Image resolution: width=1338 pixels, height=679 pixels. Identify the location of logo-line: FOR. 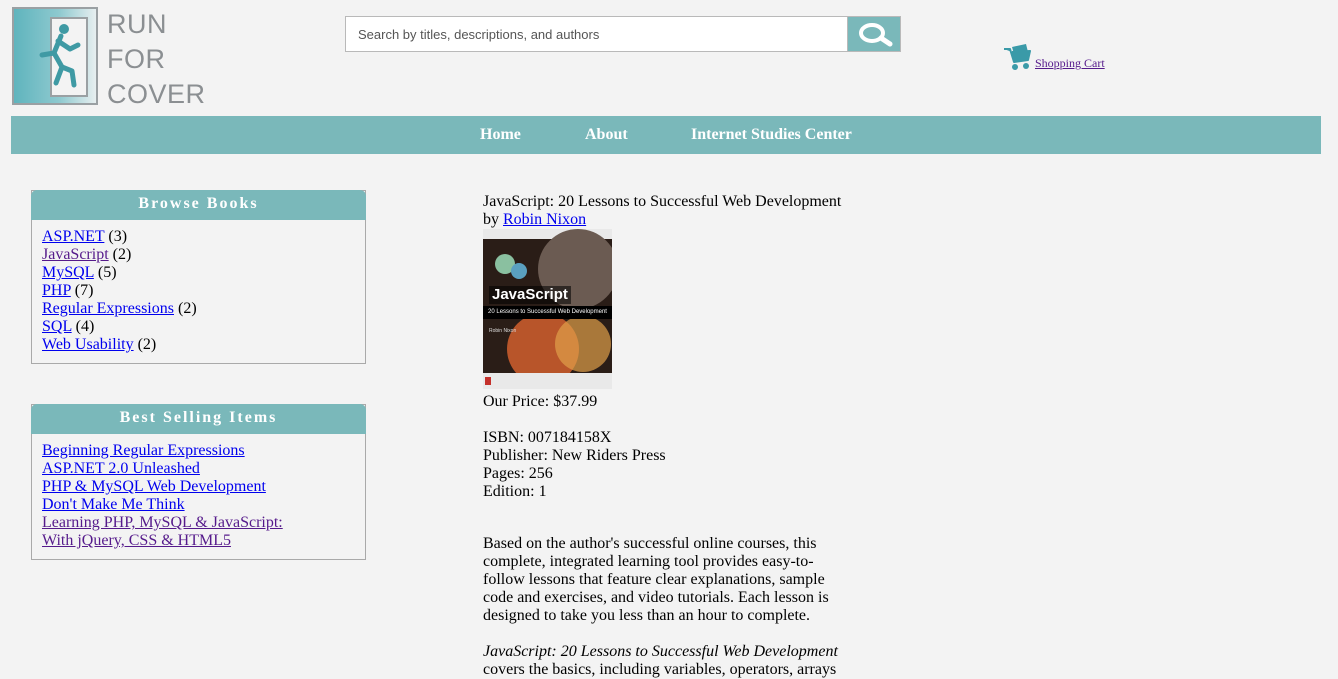
(136, 59).